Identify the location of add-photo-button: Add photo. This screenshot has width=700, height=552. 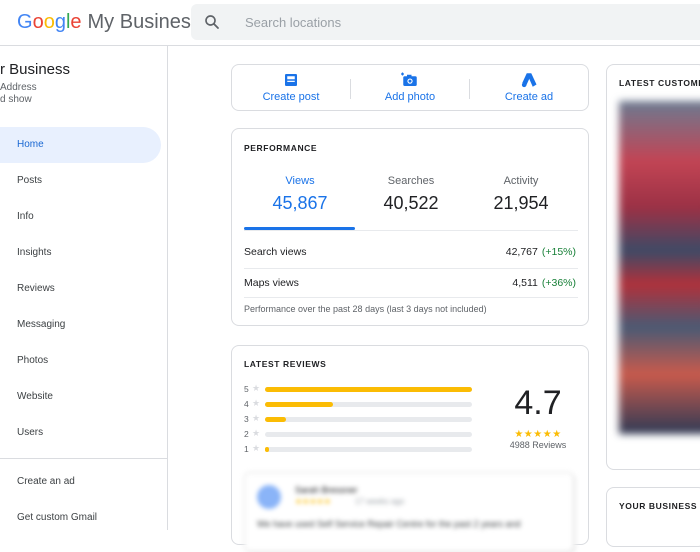
(410, 88).